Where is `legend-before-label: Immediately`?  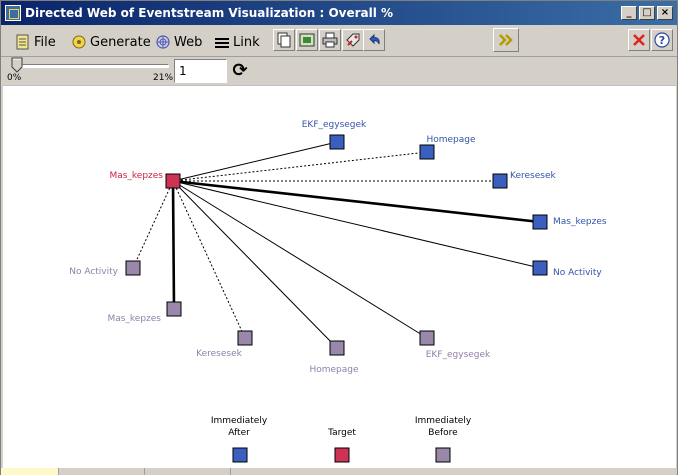
legend-before-label: Immediately is located at coordinates (443, 421).